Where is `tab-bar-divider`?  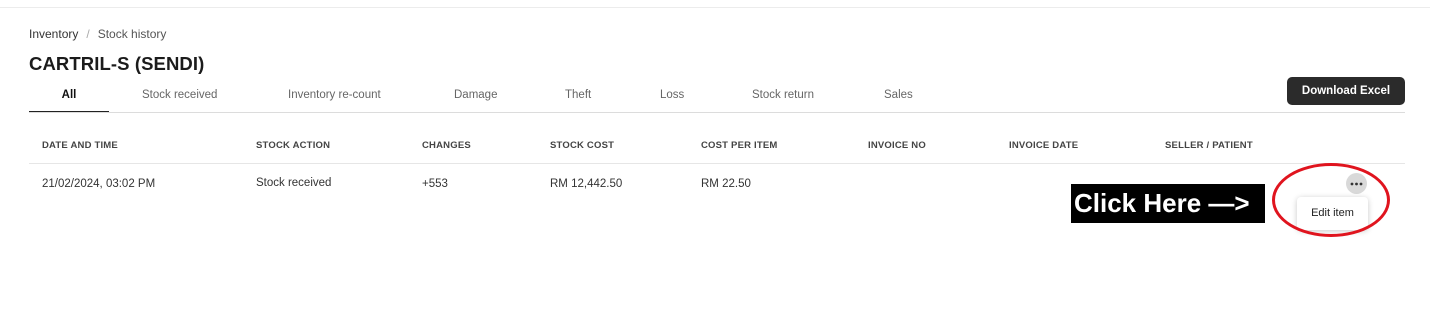
tab-bar-divider is located at coordinates (717, 112).